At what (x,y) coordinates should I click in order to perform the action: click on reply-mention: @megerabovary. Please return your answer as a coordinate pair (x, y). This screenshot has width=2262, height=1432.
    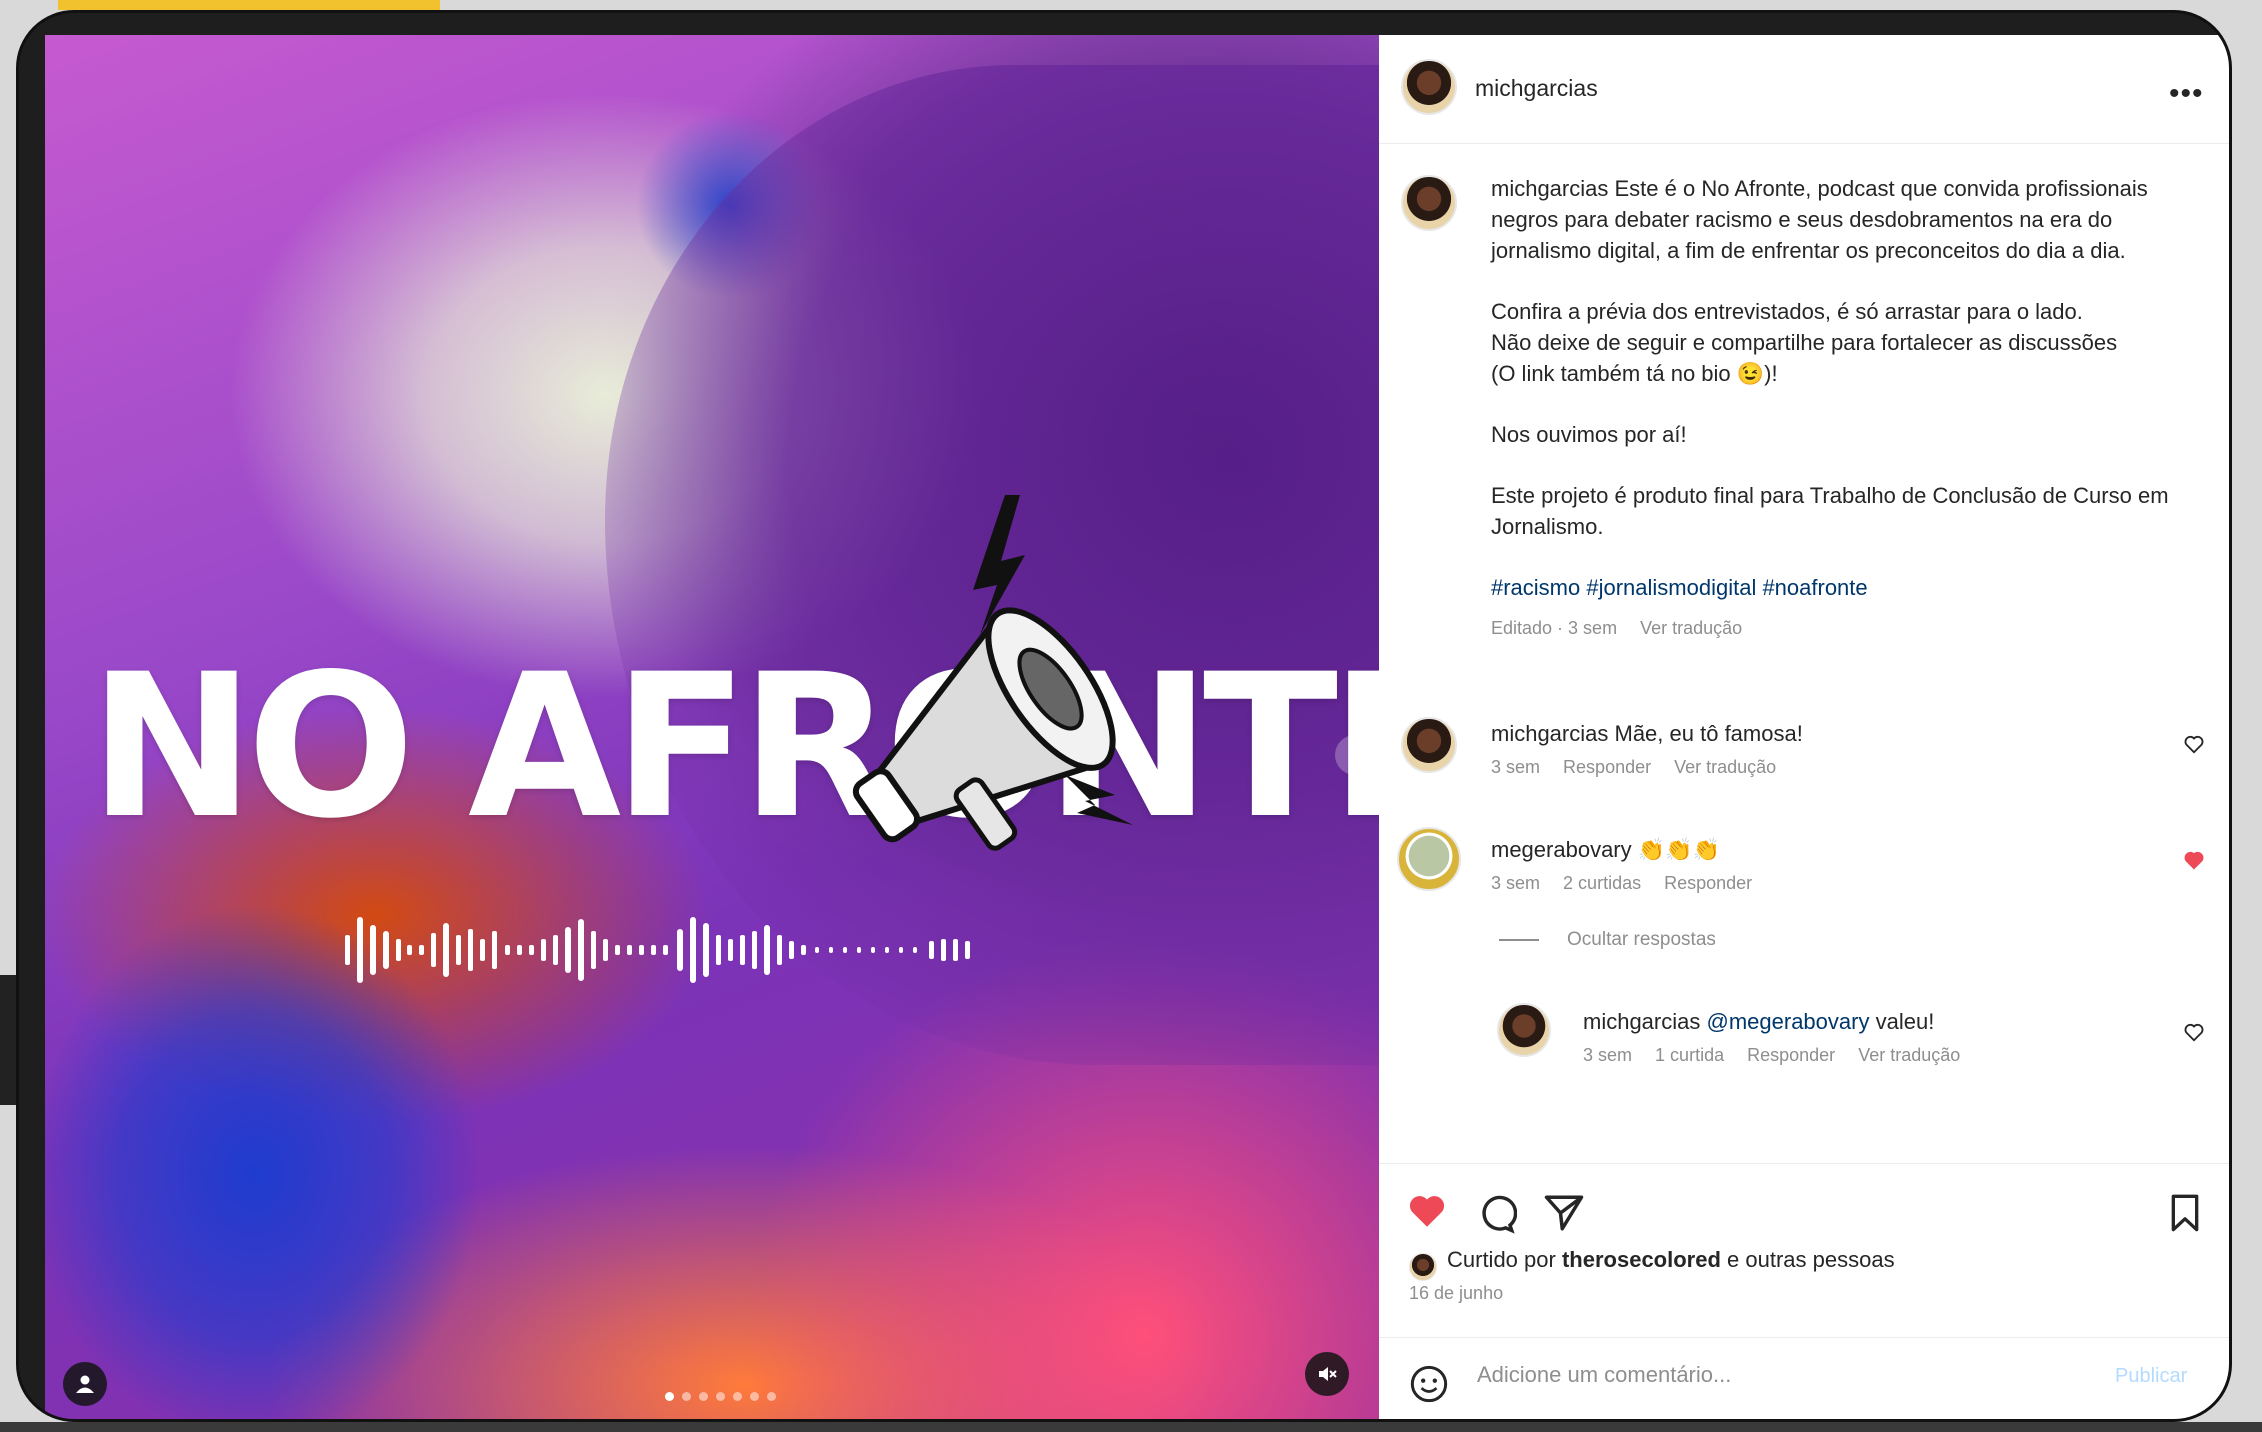
    Looking at the image, I should click on (1788, 1021).